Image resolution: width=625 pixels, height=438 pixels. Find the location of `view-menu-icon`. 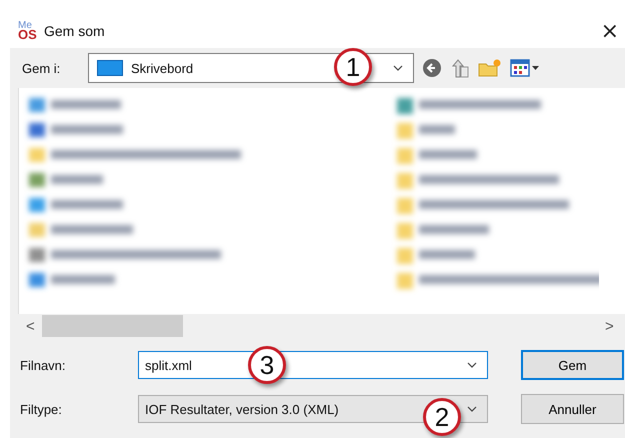

view-menu-icon is located at coordinates (525, 68).